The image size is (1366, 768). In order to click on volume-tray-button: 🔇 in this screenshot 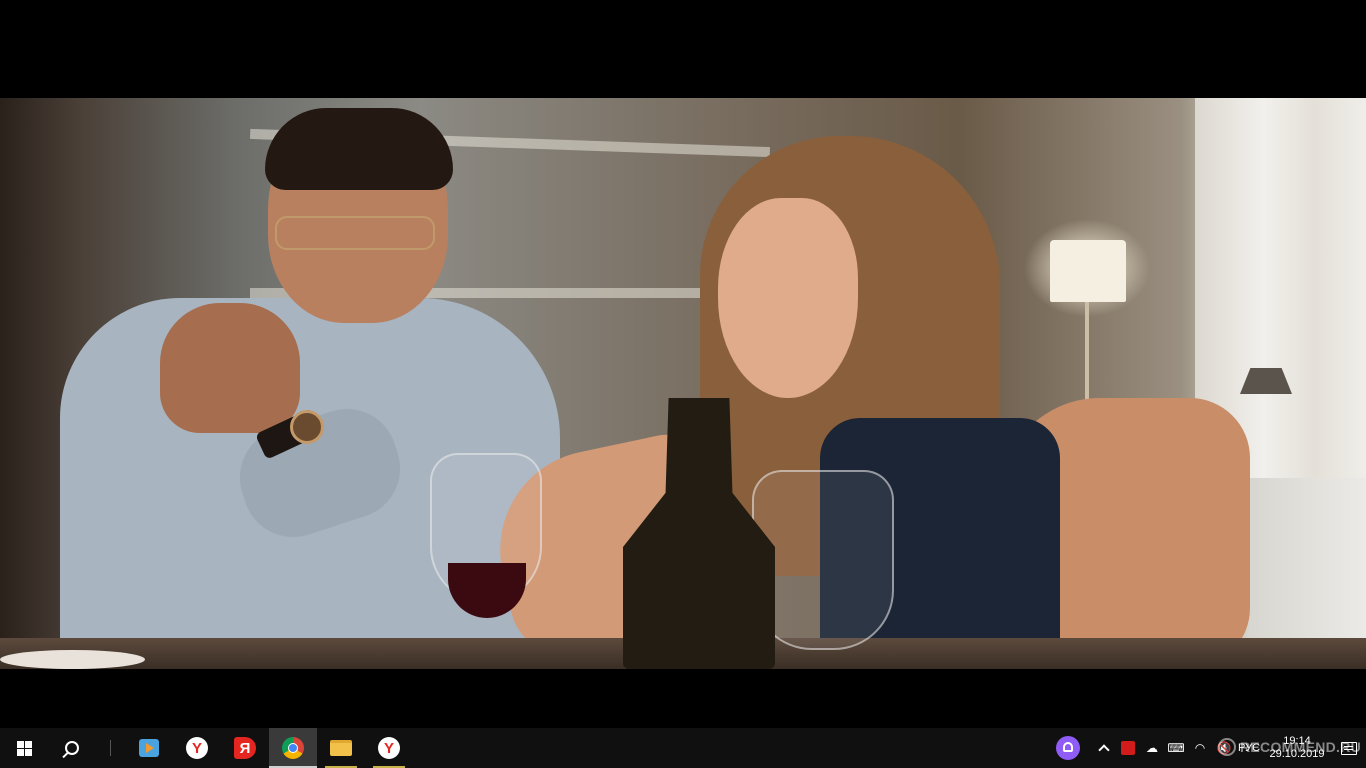, I will do `click(1224, 748)`.